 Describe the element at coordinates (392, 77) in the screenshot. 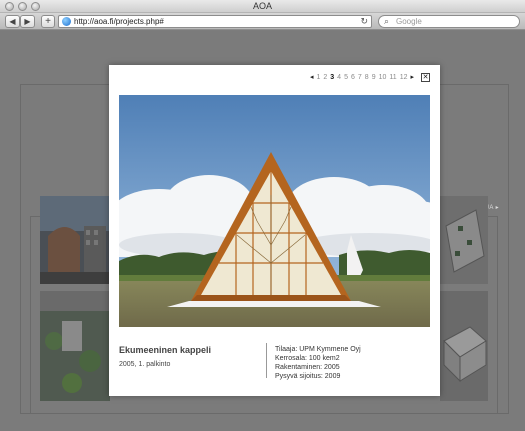

I see `pager-page-11: 11` at that location.